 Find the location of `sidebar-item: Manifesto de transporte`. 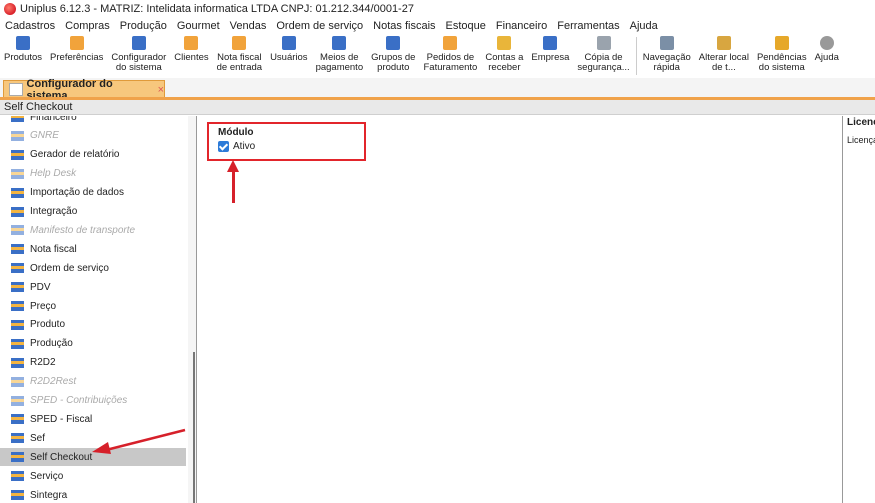

sidebar-item: Manifesto de transporte is located at coordinates (93, 230).